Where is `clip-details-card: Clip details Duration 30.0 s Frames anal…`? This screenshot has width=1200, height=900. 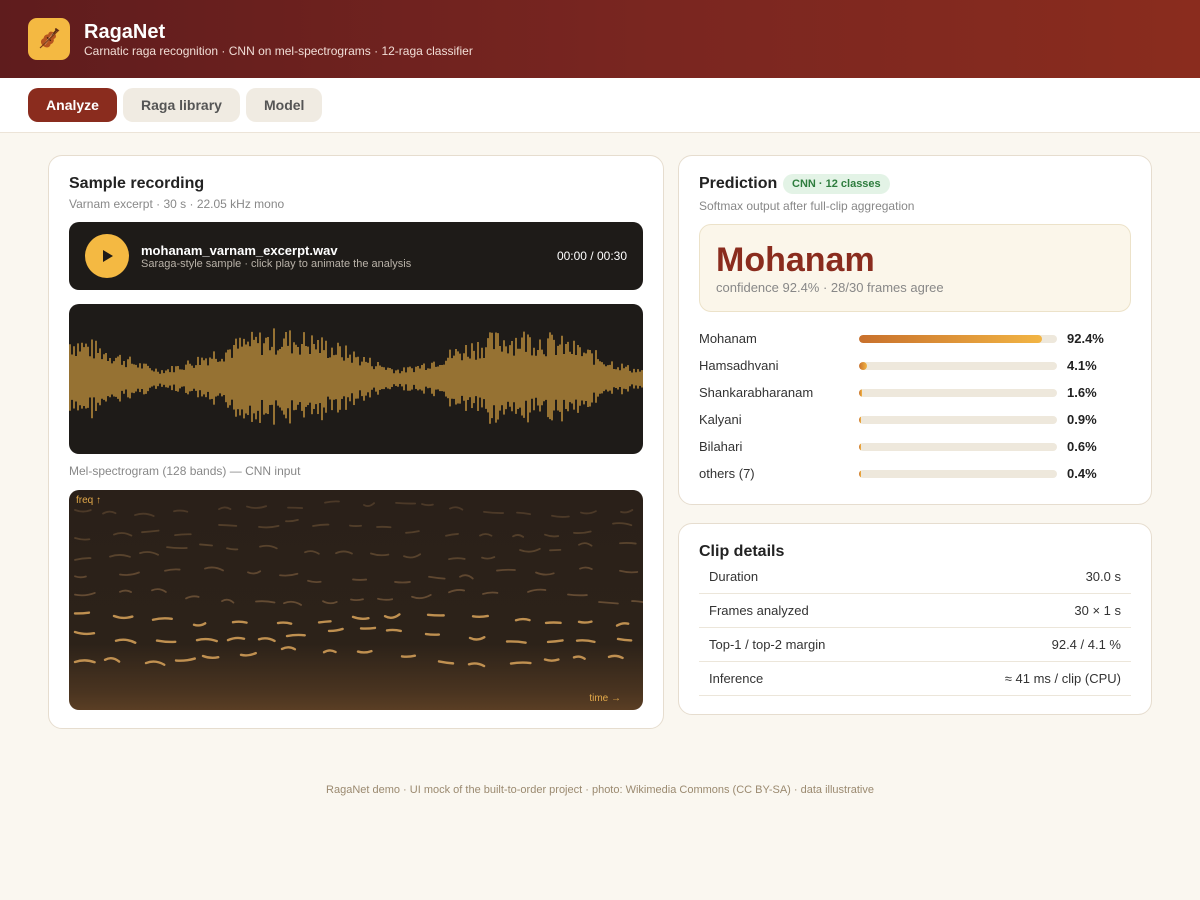
clip-details-card: Clip details Duration 30.0 s Frames anal… is located at coordinates (915, 619).